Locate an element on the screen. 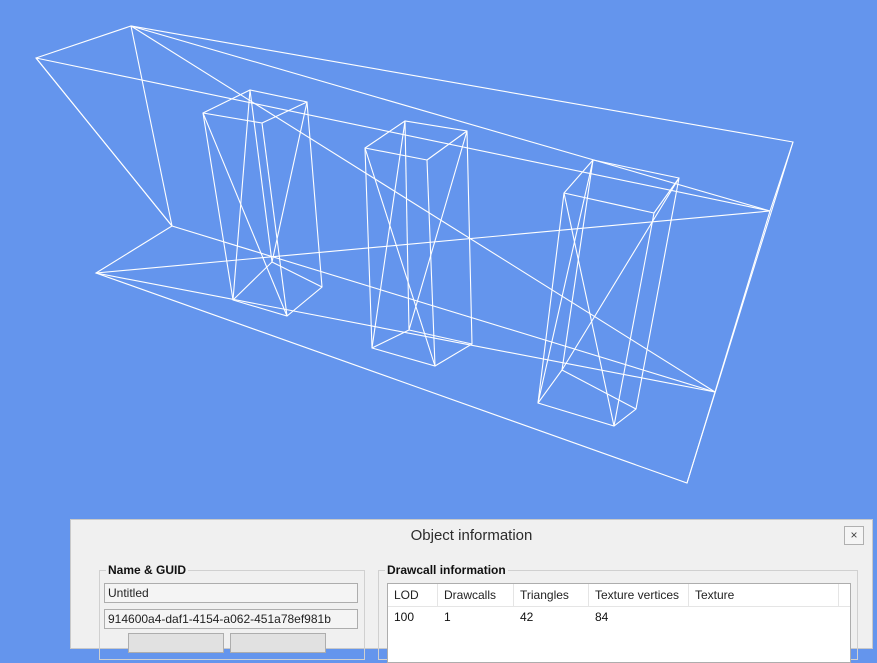 This screenshot has height=663, width=877. col-header-lod: LOD is located at coordinates (413, 595).